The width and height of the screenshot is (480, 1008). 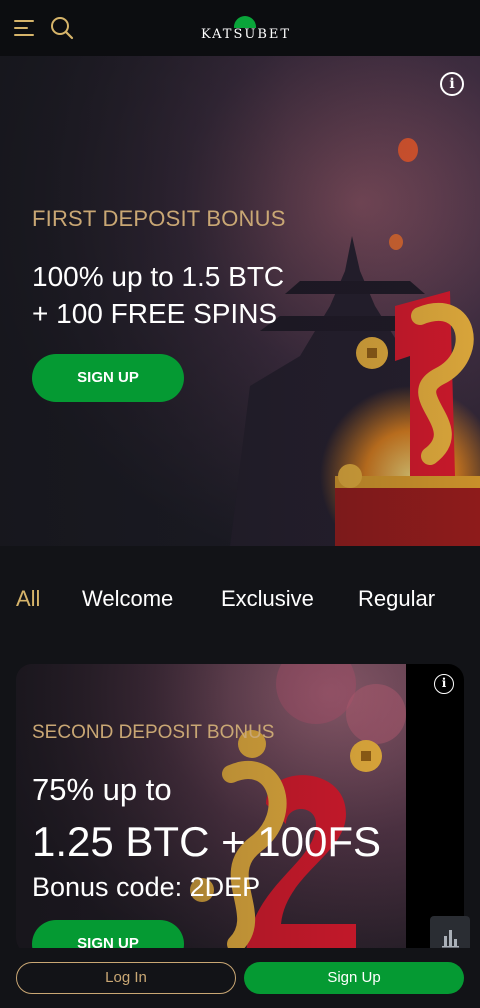 What do you see at coordinates (207, 841) in the screenshot?
I see `card-offer-line2: 1.25 BTC + 100FS` at bounding box center [207, 841].